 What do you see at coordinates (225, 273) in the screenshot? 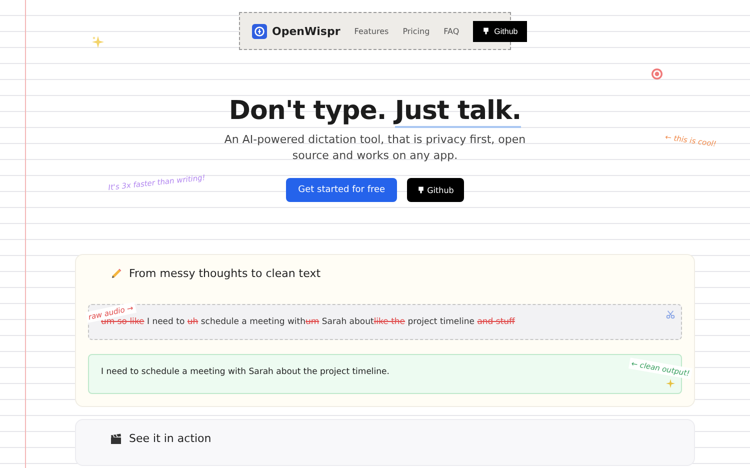
I see `section-title: From messy thoughts to clean text` at bounding box center [225, 273].